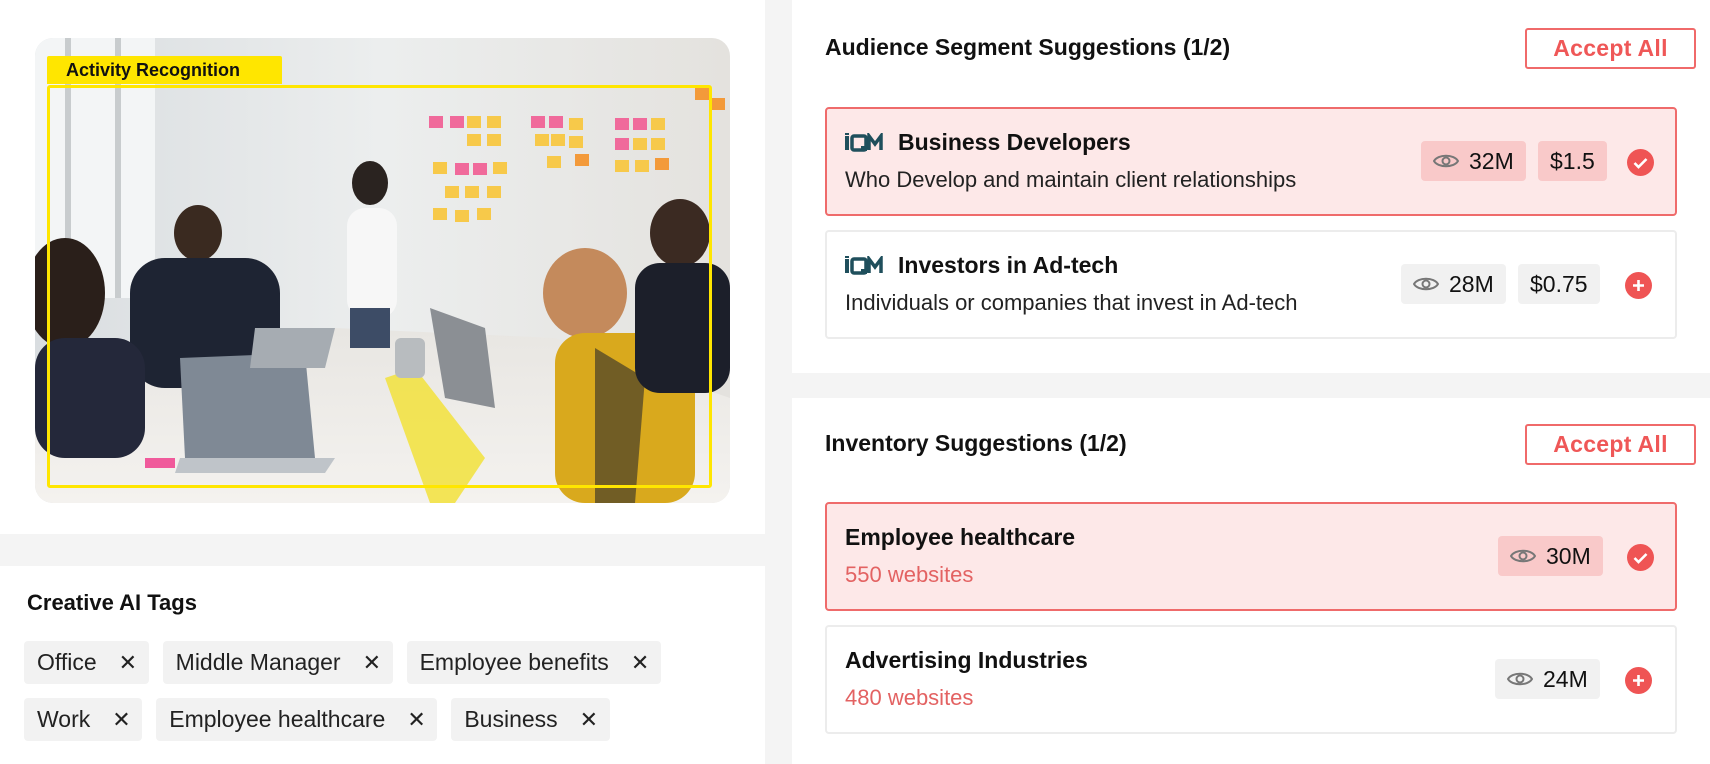  Describe the element at coordinates (1491, 160) in the screenshot. I see `reach-value: 32M` at that location.